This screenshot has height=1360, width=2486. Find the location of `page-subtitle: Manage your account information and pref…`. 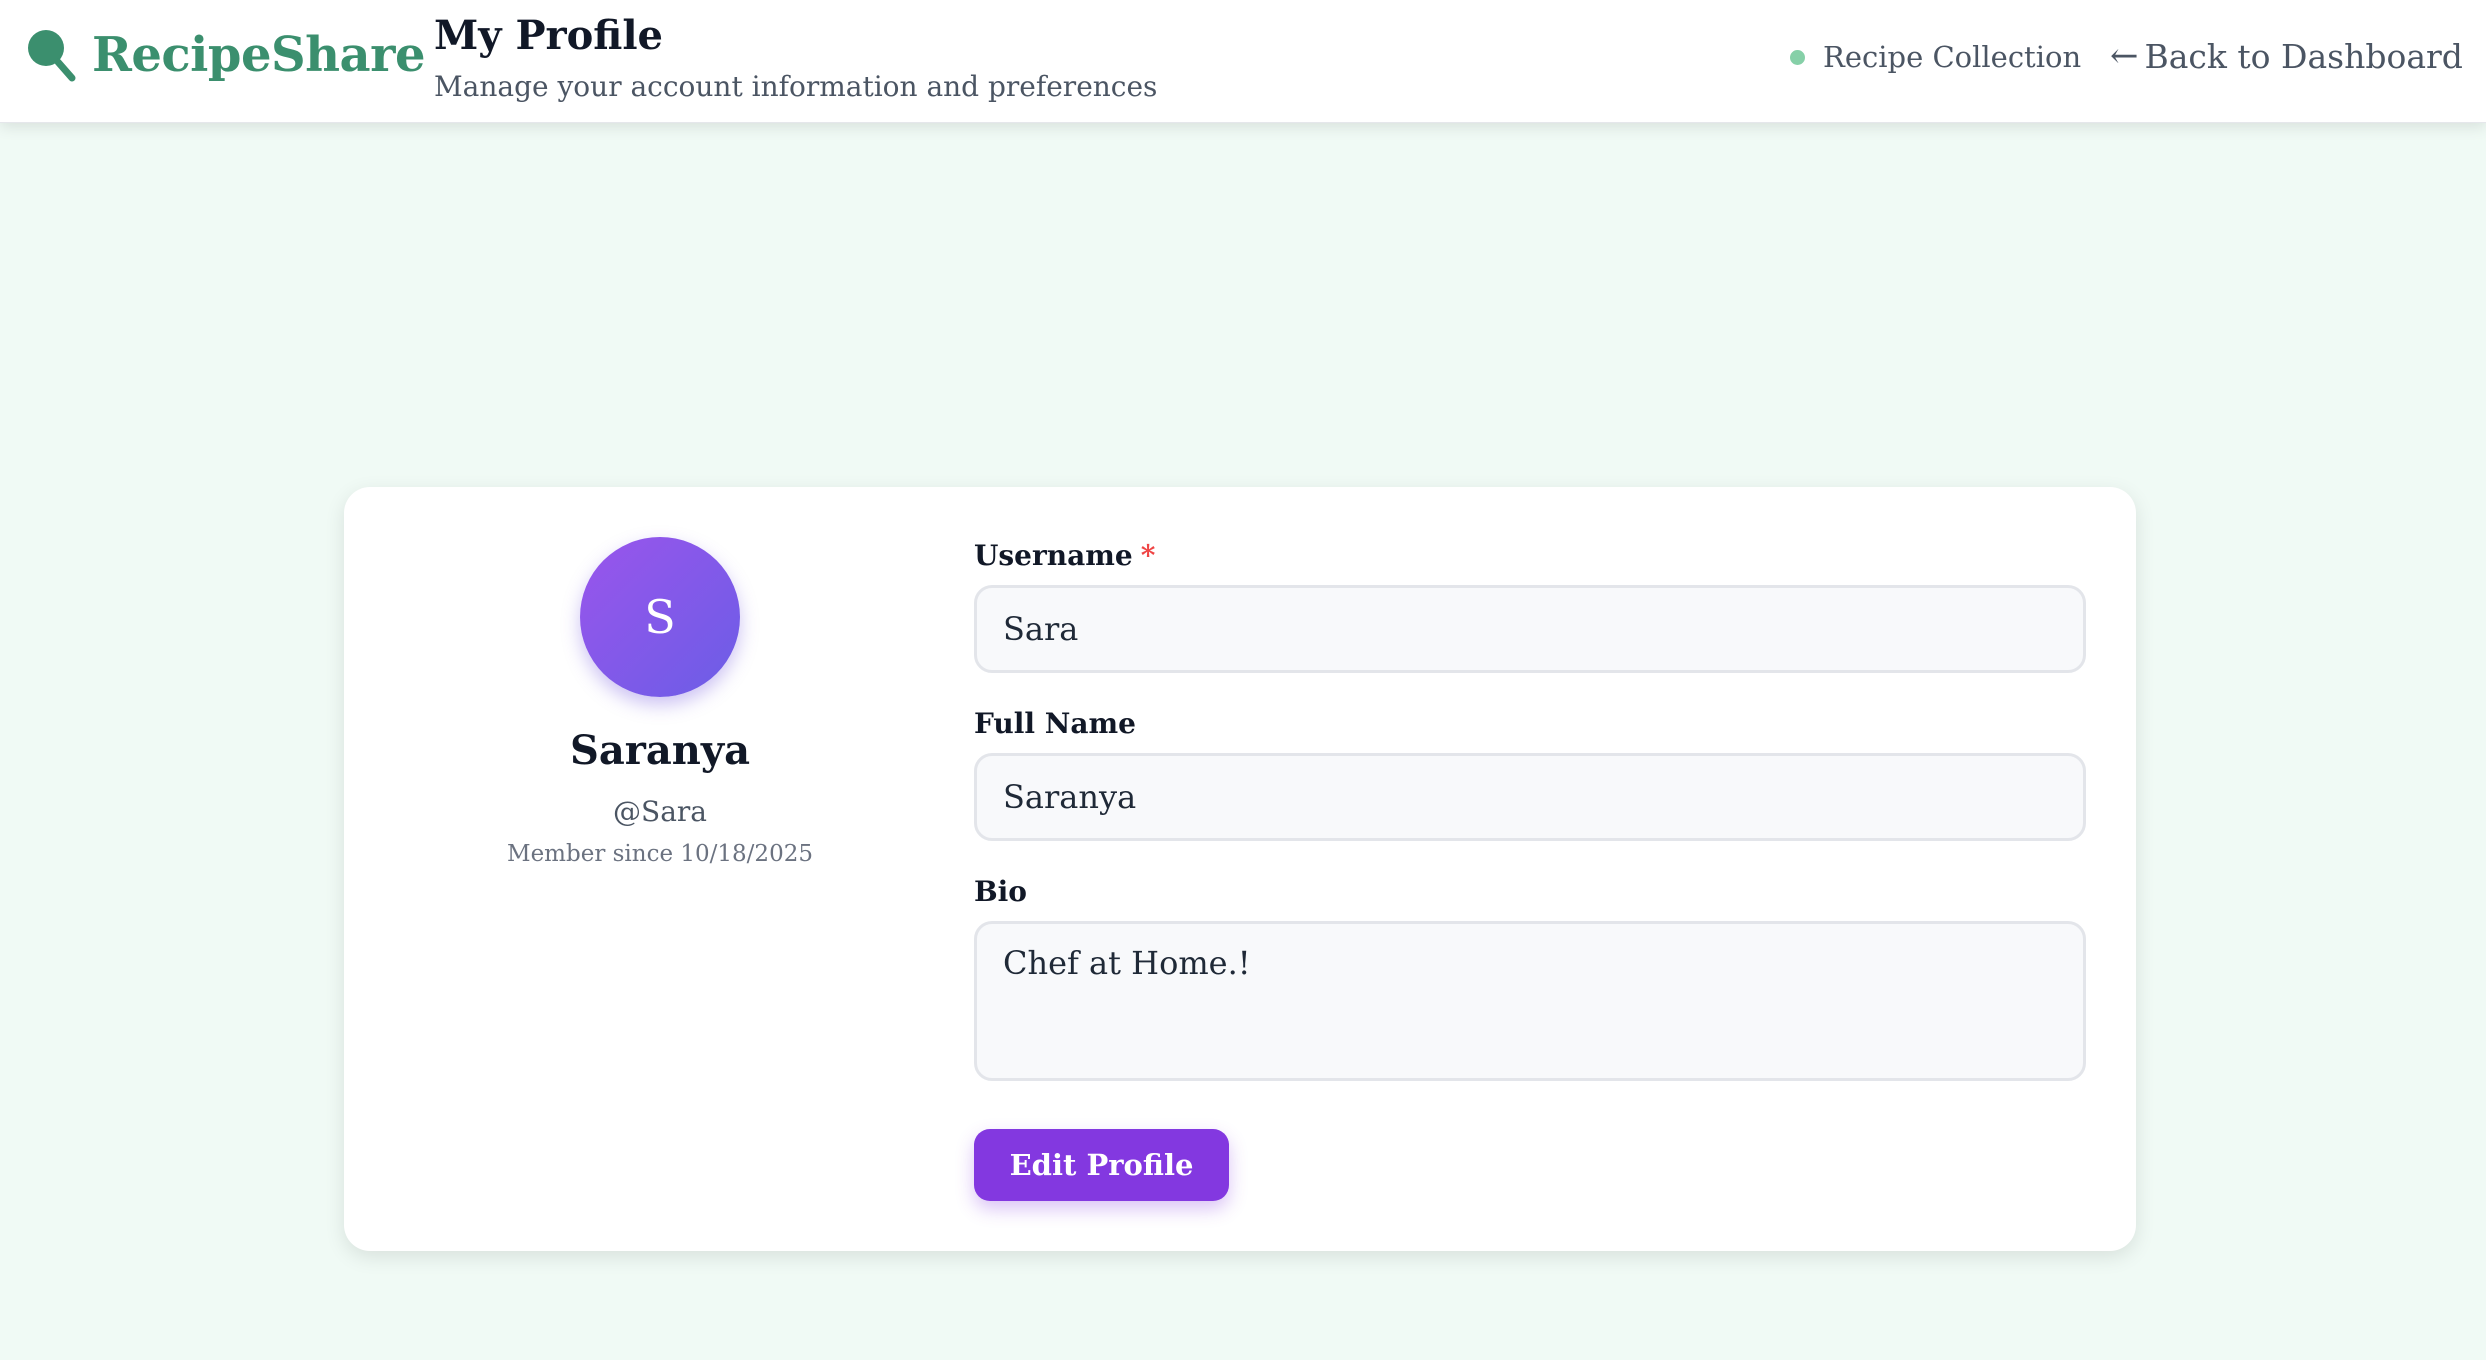

page-subtitle: Manage your account information and pref… is located at coordinates (796, 86).